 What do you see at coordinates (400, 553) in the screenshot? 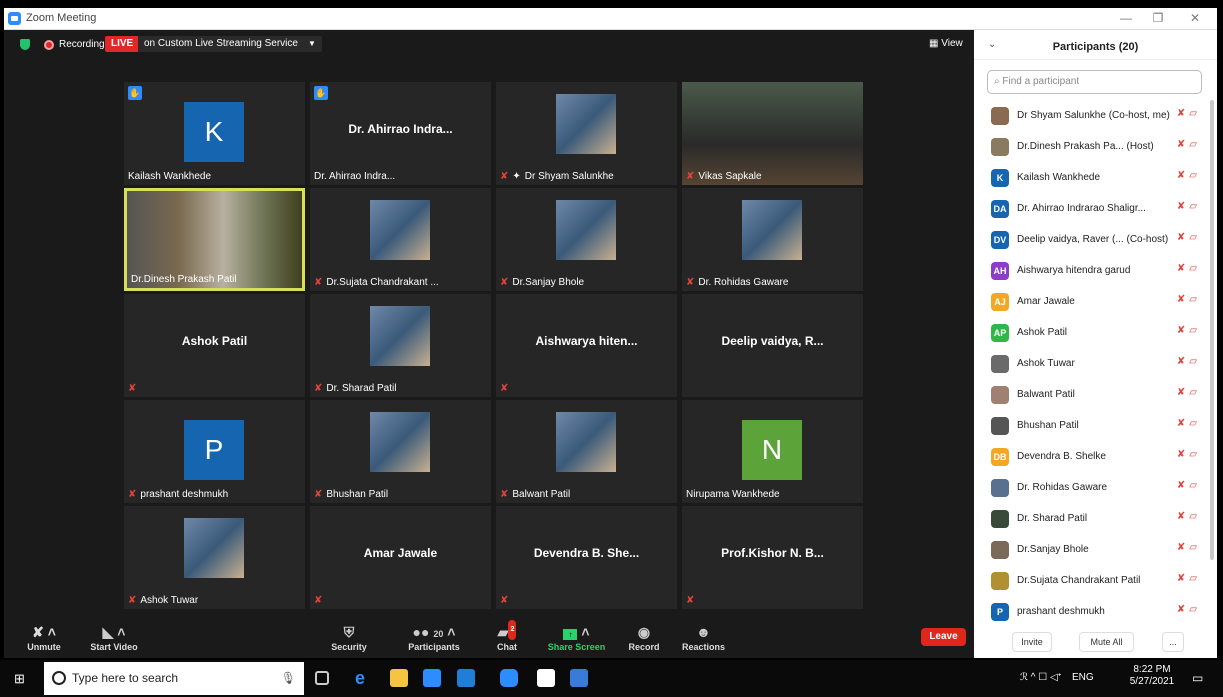
I see `participant-center-name: Amar Jawale` at bounding box center [400, 553].